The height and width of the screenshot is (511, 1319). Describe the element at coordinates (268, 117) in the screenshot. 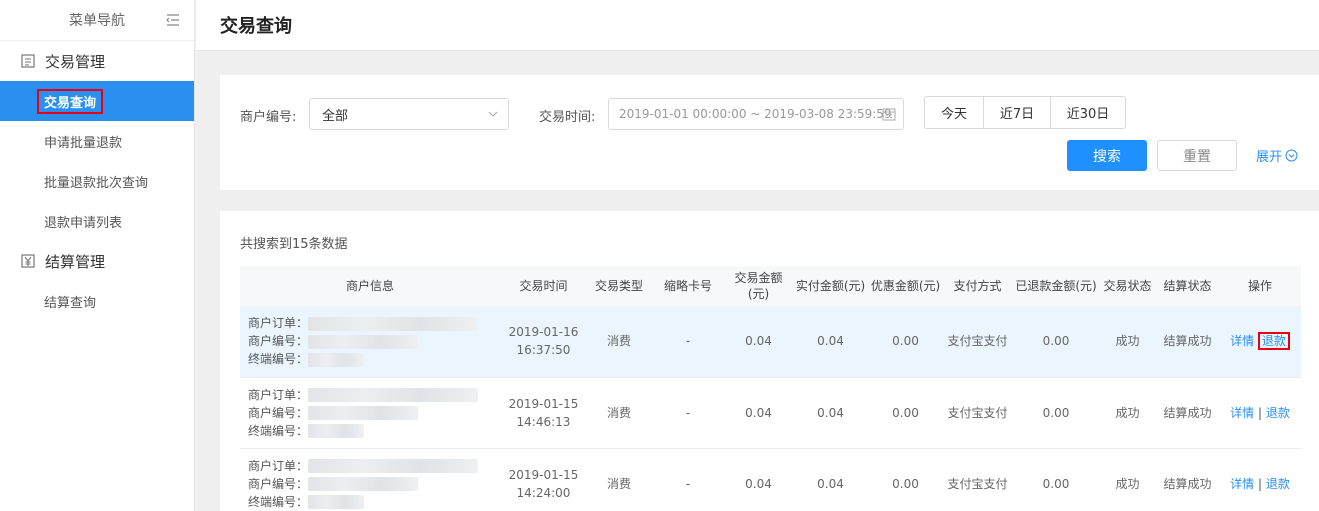

I see `merchant-label: 商户编号:` at that location.